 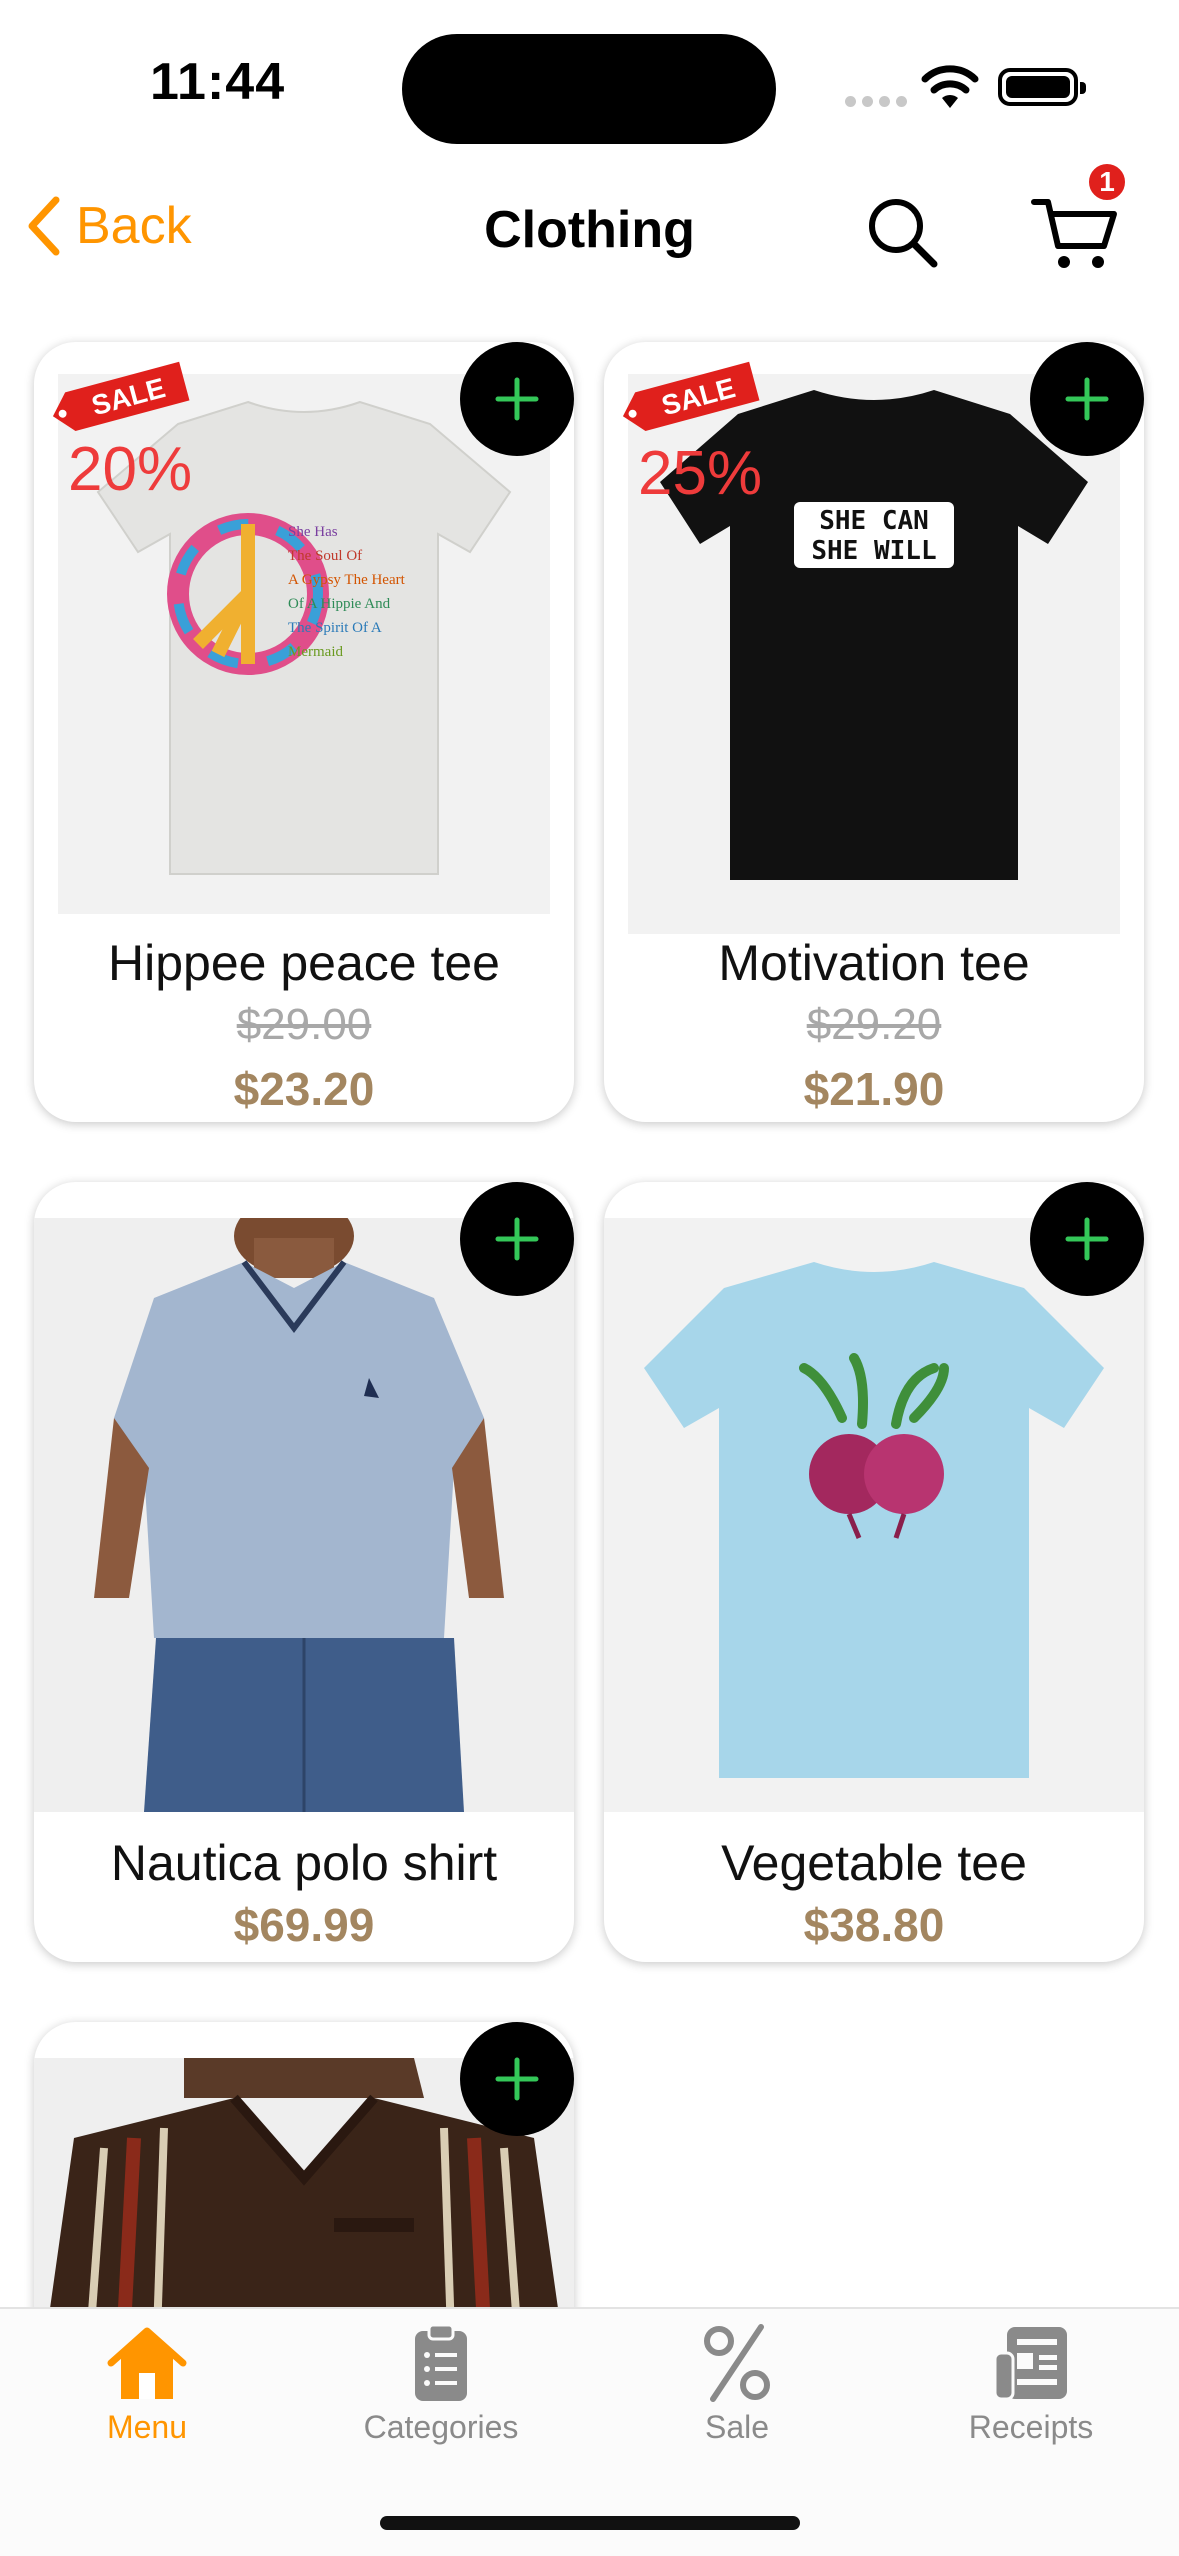 What do you see at coordinates (876, 101) in the screenshot?
I see `cellular-signal-icon` at bounding box center [876, 101].